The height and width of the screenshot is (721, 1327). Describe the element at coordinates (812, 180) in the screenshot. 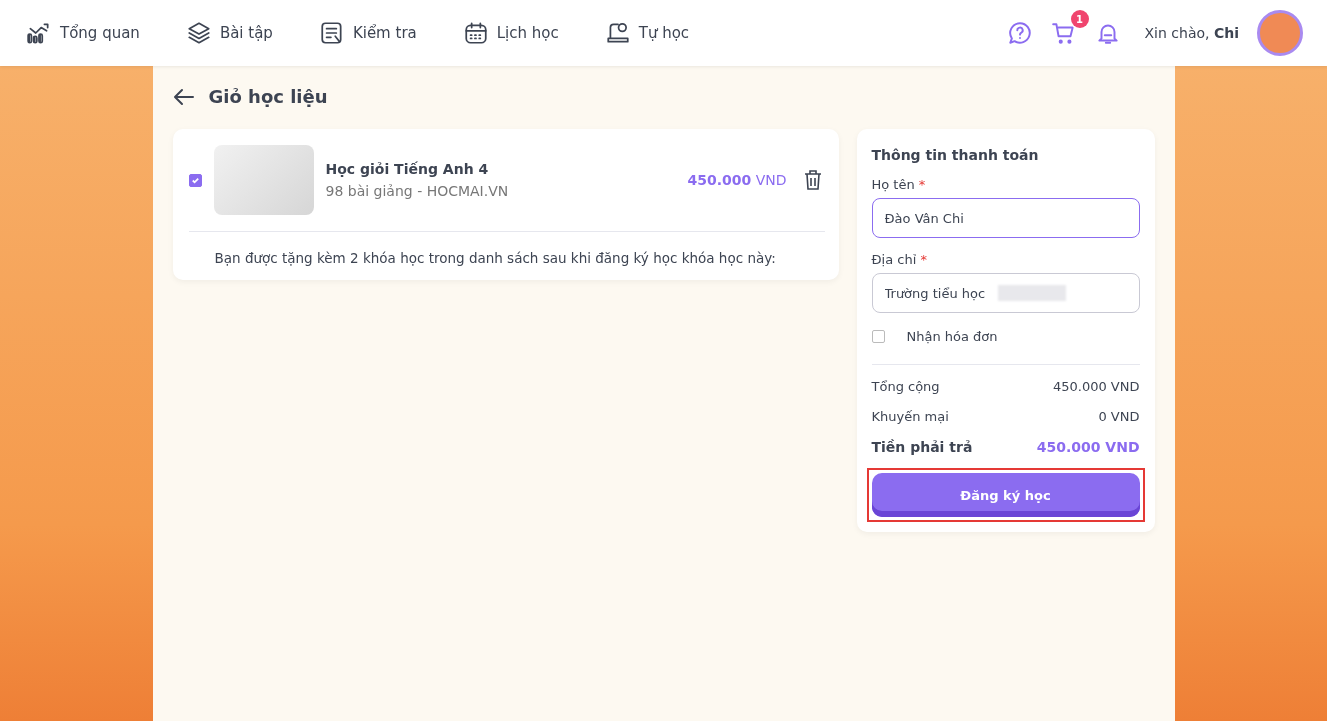

I see `trash-icon` at that location.